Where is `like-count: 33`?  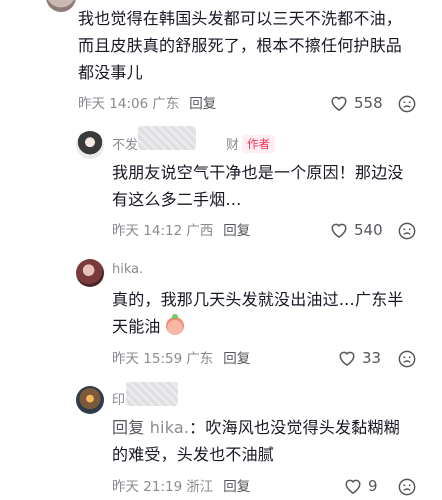
like-count: 33 is located at coordinates (372, 358).